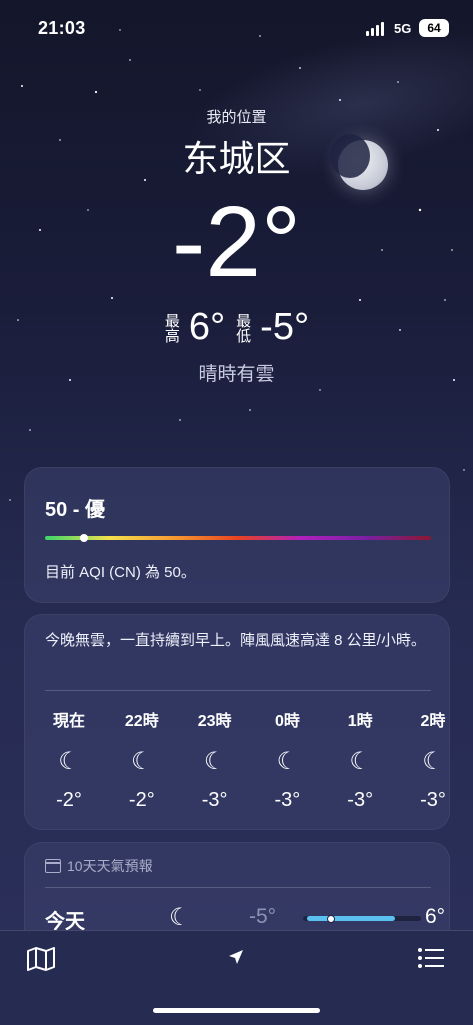  Describe the element at coordinates (53, 866) in the screenshot. I see `calendar-icon` at that location.